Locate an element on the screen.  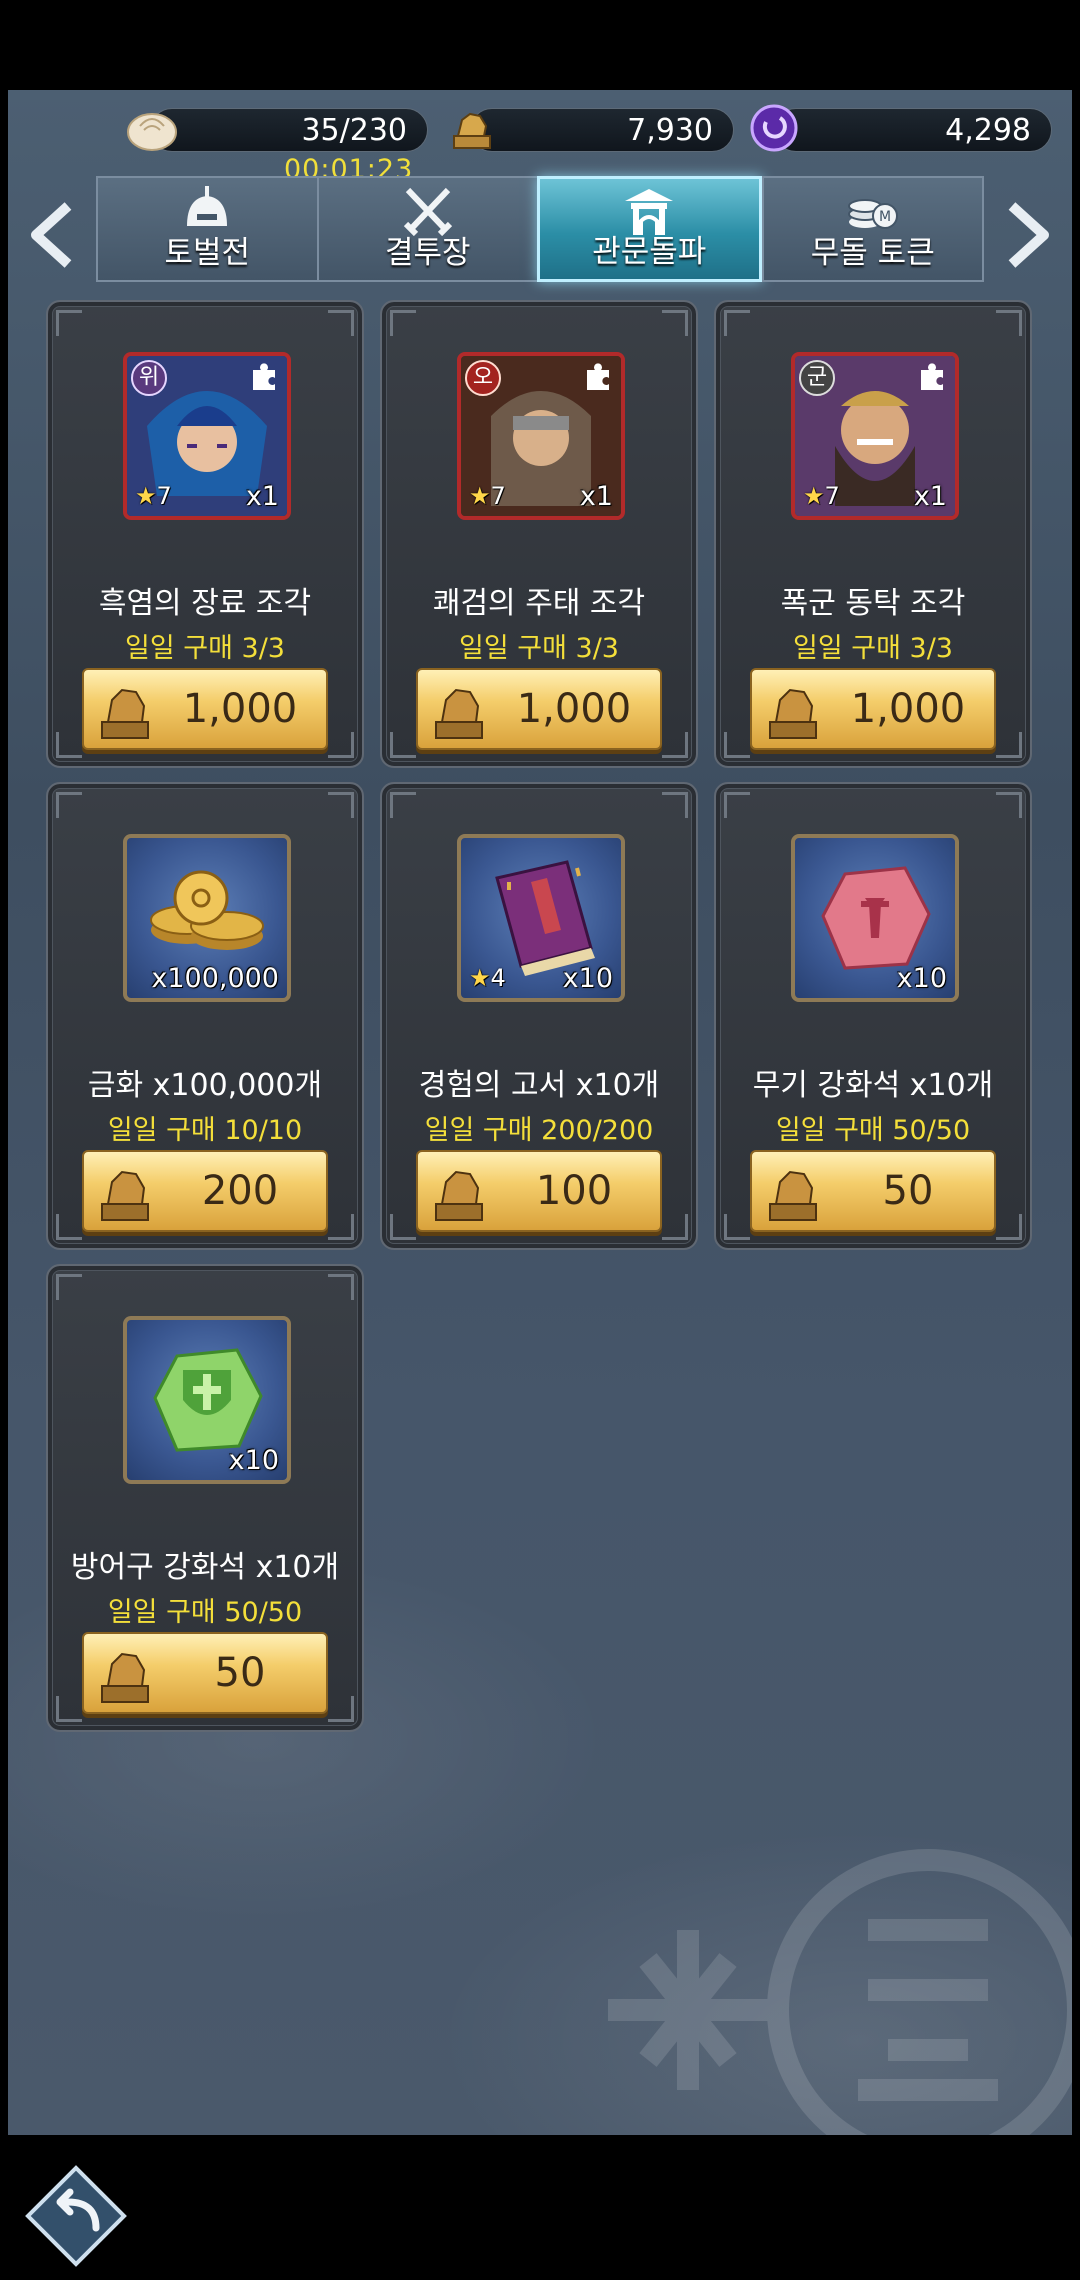
tab-label: 무돌 토큰 is located at coordinates (872, 253).